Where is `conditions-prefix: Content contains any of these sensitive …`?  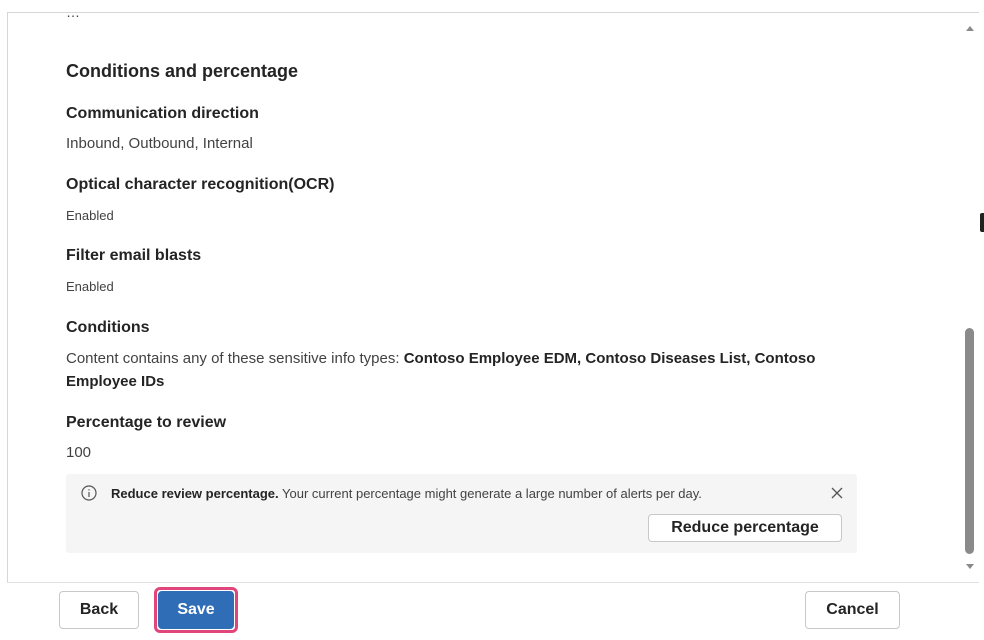
conditions-prefix: Content contains any of these sensitive … is located at coordinates (235, 358).